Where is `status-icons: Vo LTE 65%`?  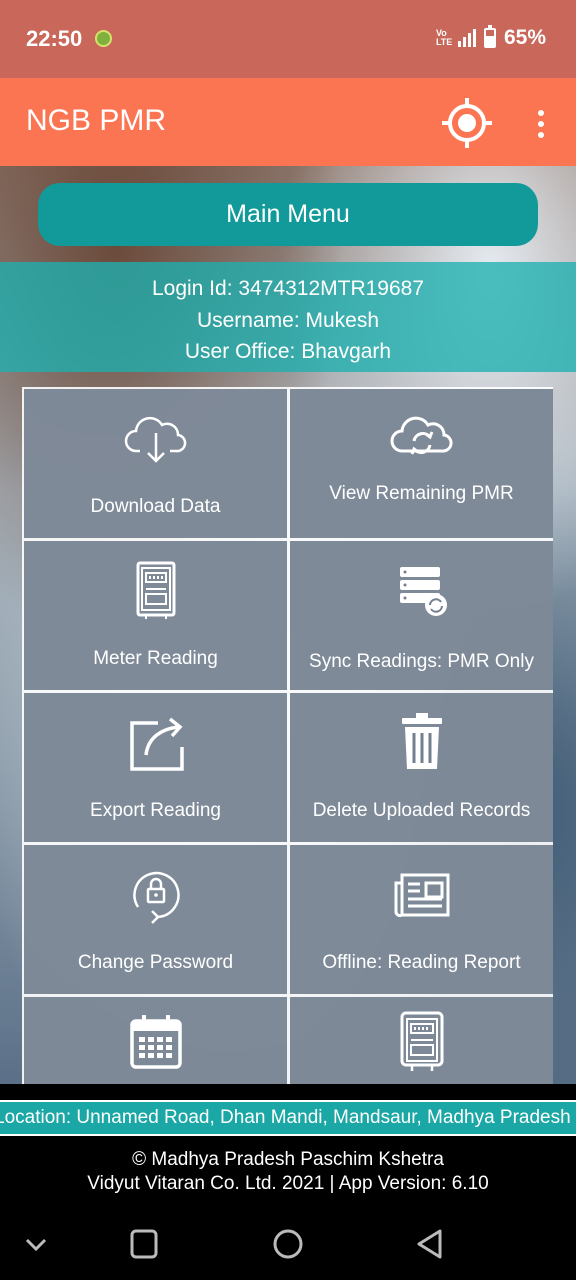
status-icons: Vo LTE 65% is located at coordinates (490, 37).